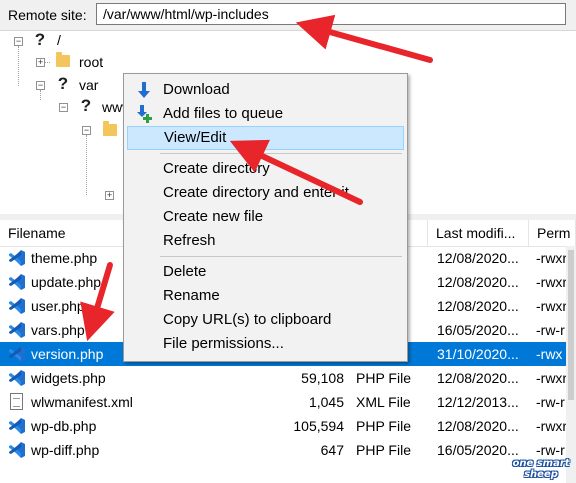 The width and height of the screenshot is (576, 483). What do you see at coordinates (68, 378) in the screenshot?
I see `filename-cell: widgets.php` at bounding box center [68, 378].